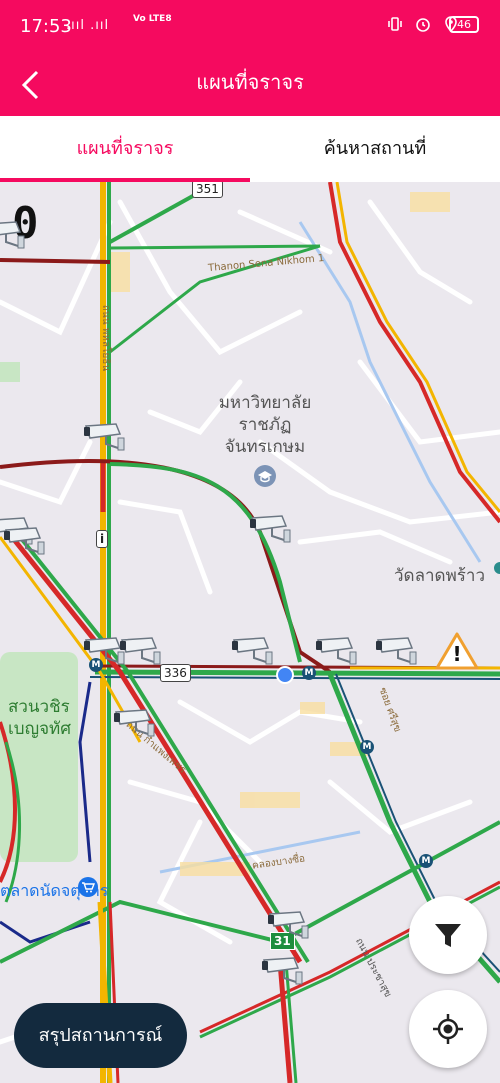  I want to click on signal-strength-icon: .ııl .ııl, so click(88, 25).